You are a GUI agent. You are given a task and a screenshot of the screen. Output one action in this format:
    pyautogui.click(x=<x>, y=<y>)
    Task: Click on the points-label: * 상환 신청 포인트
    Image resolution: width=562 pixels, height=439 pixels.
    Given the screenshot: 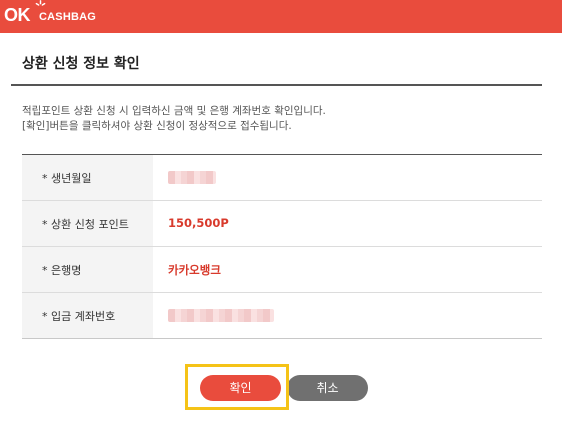 What is the action you would take?
    pyautogui.click(x=85, y=224)
    